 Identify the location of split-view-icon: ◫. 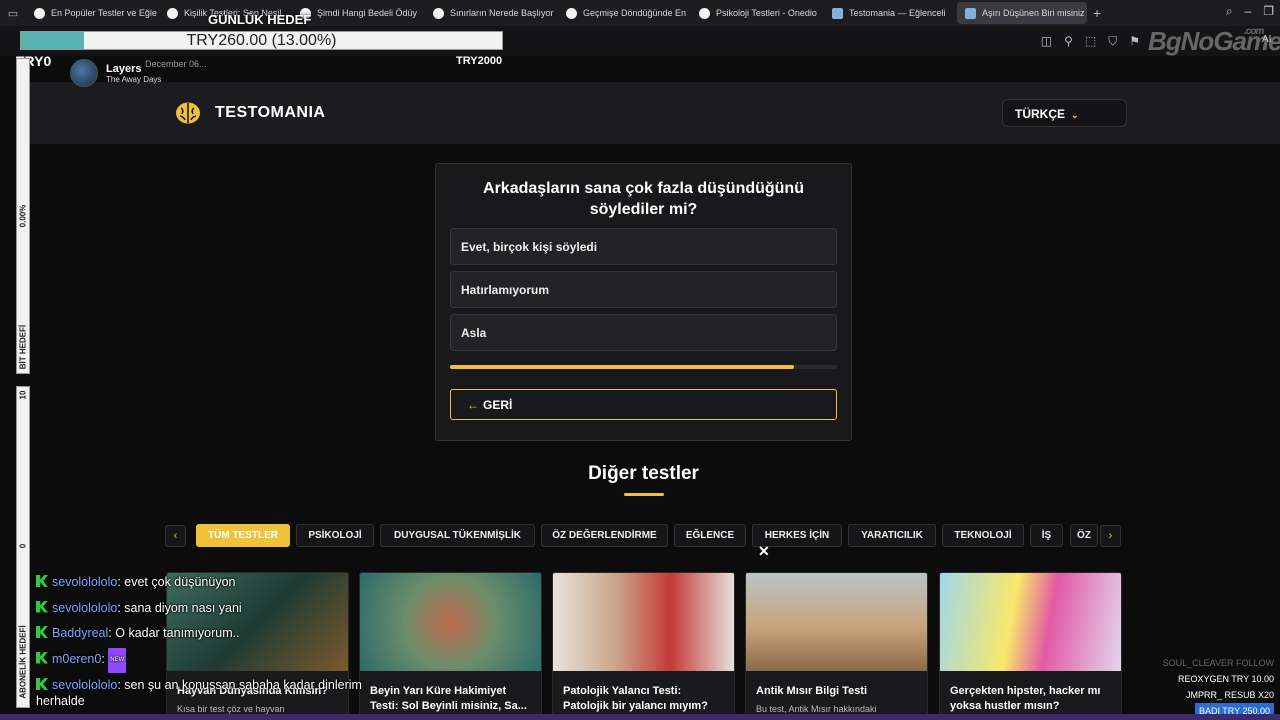
(1046, 41).